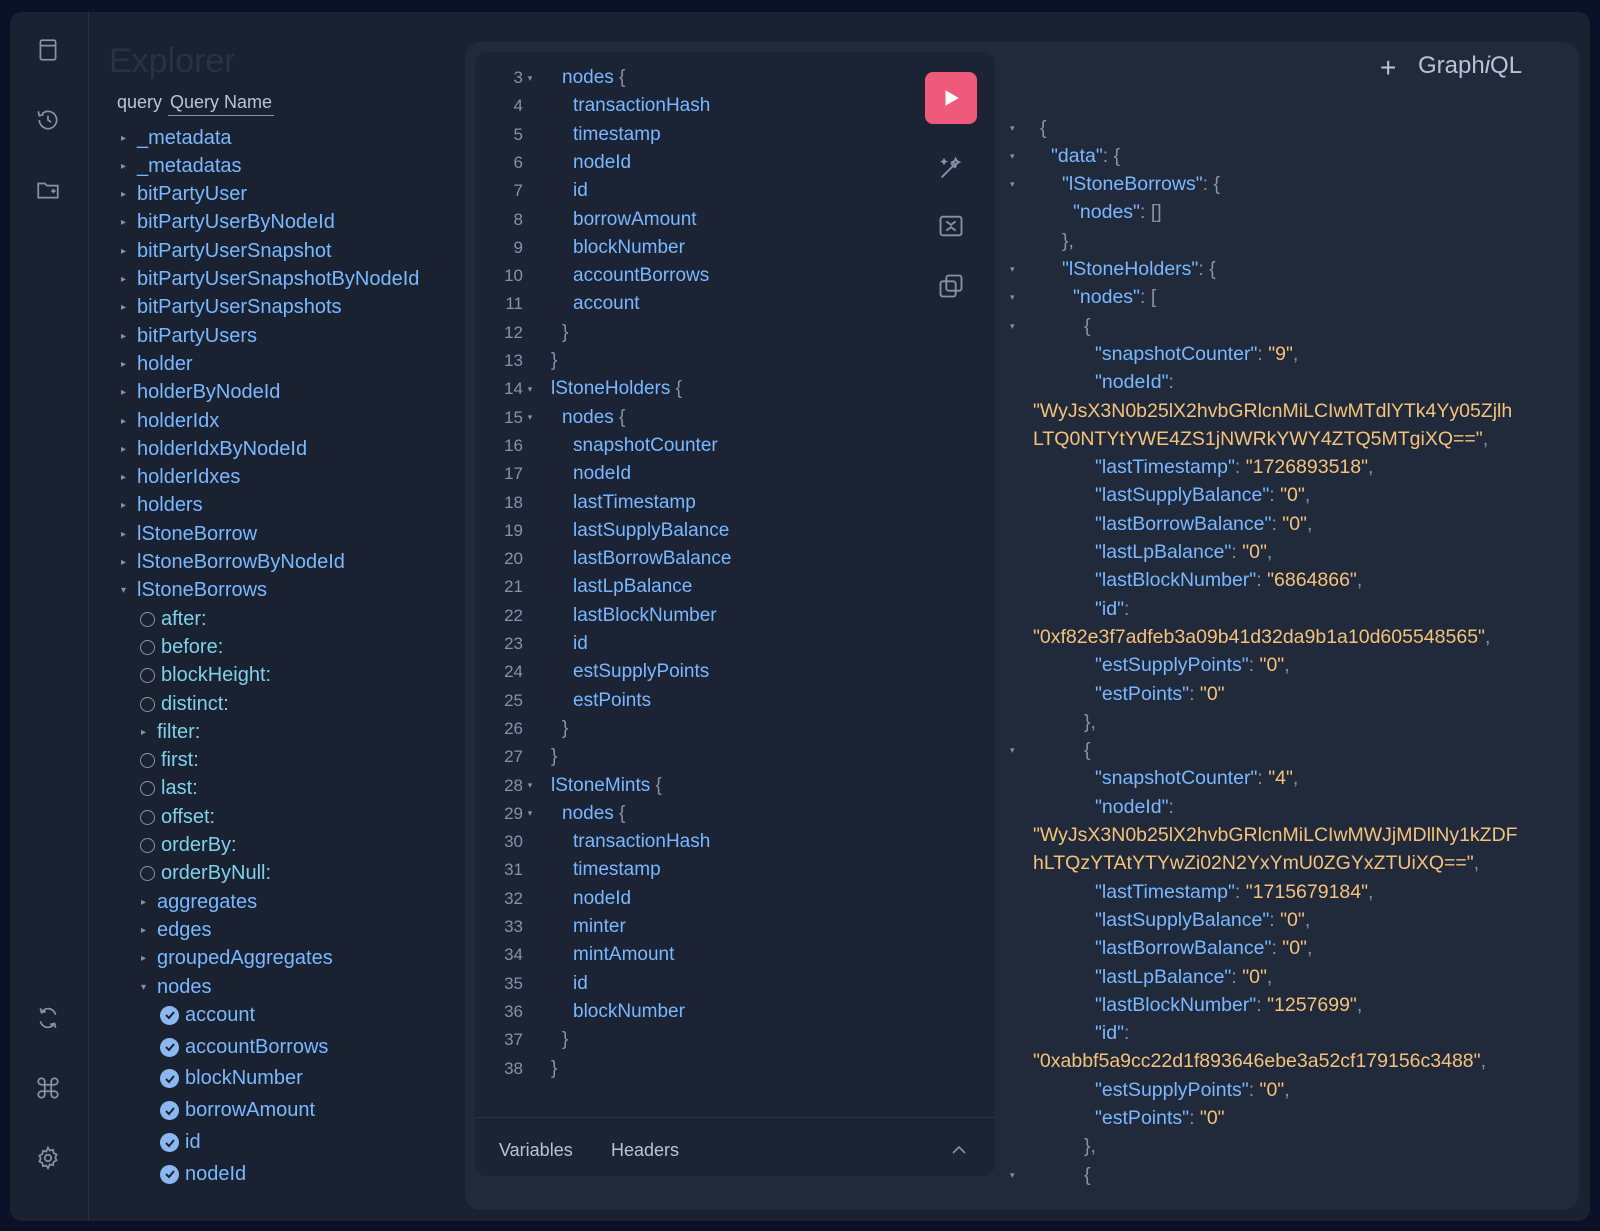 Image resolution: width=1600 pixels, height=1231 pixels. What do you see at coordinates (226, 251) in the screenshot?
I see `explorer-field: ▸ bitPartyUserSnapshot` at bounding box center [226, 251].